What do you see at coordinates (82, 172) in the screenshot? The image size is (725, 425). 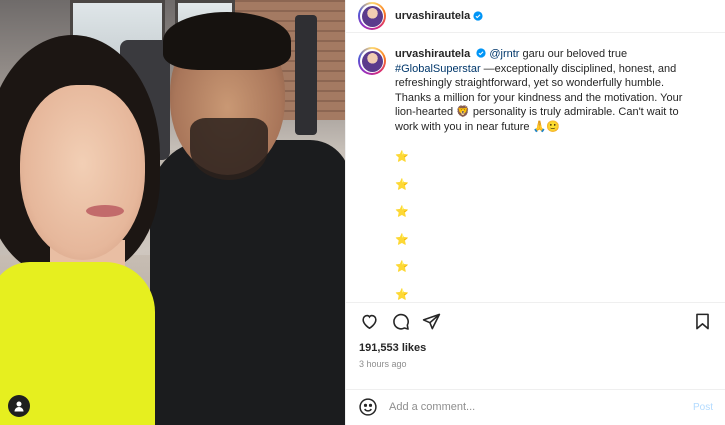 I see `photo-woman-face` at bounding box center [82, 172].